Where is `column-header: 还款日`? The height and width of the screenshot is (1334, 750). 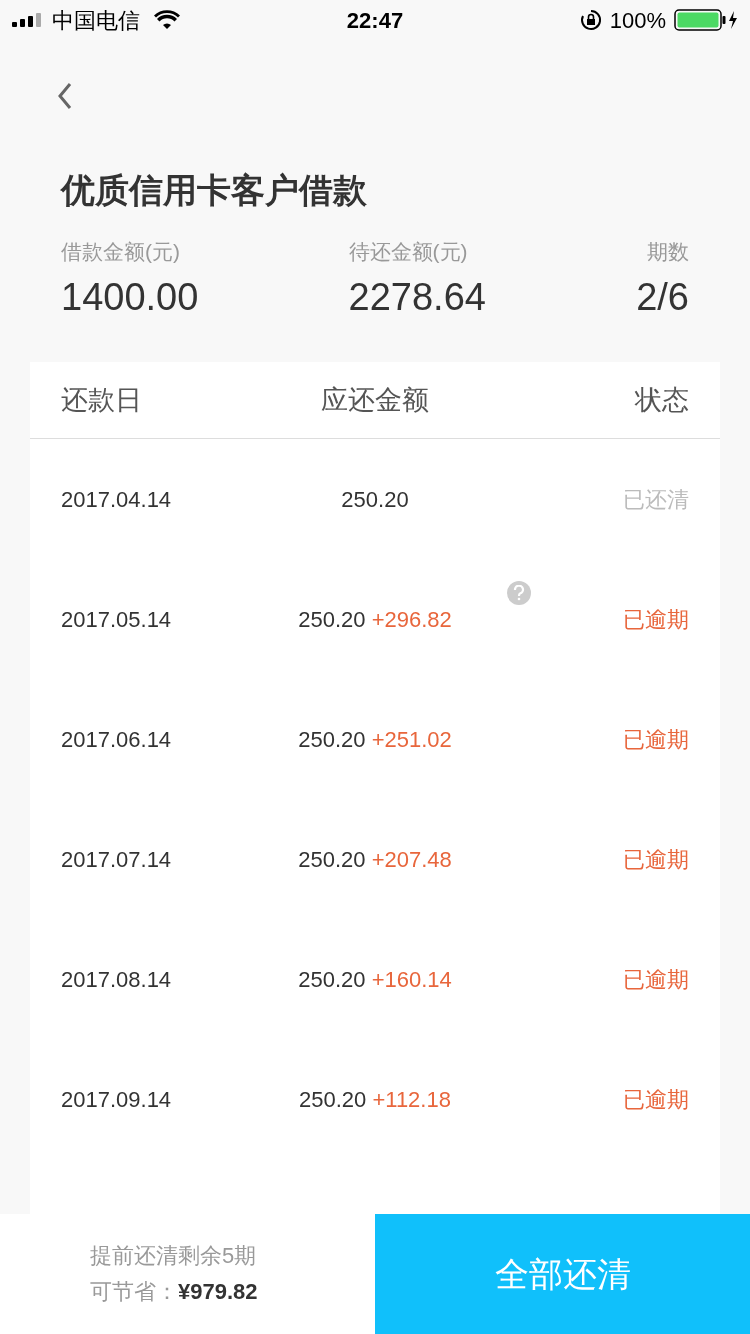
column-header: 还款日 is located at coordinates (102, 400).